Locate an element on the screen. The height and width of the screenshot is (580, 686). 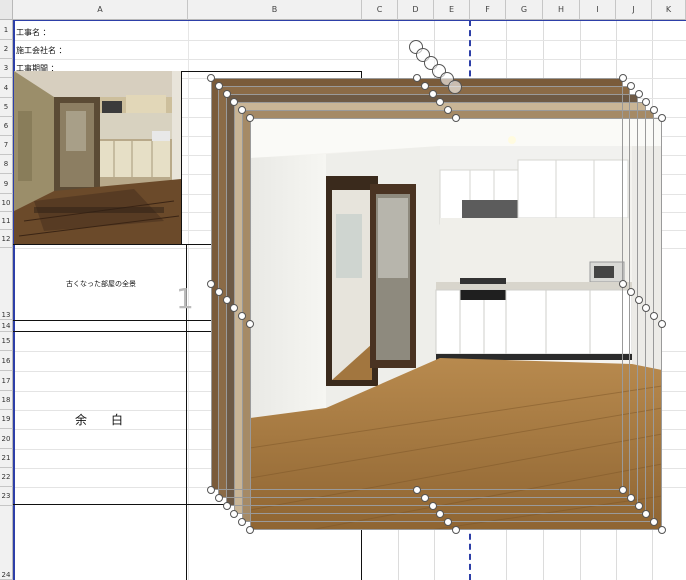
row-header: 12 is located at coordinates (6, 239).